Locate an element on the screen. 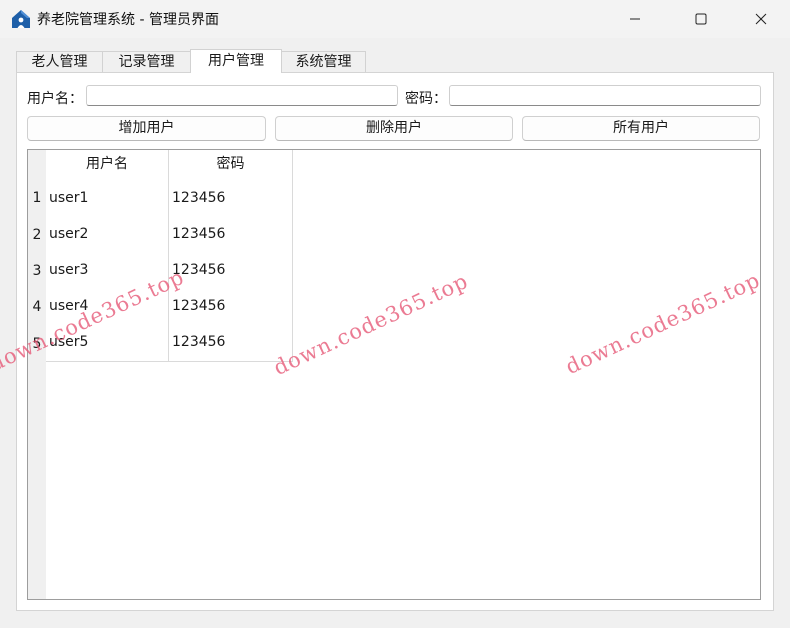  all-users-button: 所有用户 is located at coordinates (641, 128).